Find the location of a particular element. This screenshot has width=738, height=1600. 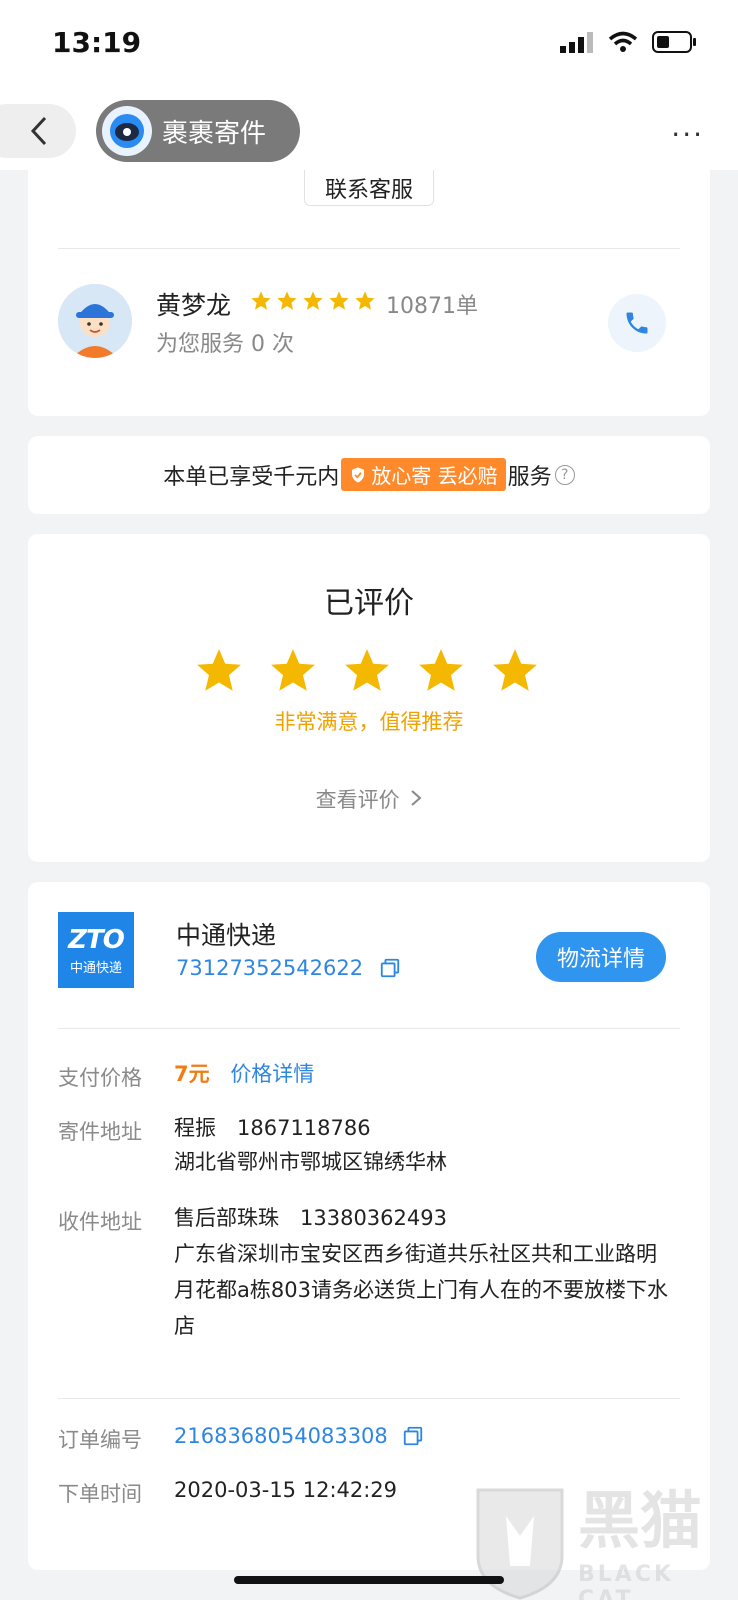

guarantee-prefix: 本单已享受千元内 is located at coordinates (251, 477).